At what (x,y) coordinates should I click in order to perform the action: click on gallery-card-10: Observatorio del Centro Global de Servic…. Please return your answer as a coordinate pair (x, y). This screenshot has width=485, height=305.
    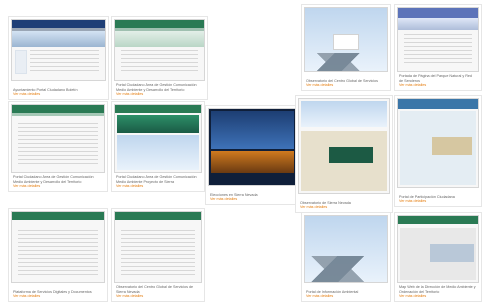
    Looking at the image, I should click on (158, 255).